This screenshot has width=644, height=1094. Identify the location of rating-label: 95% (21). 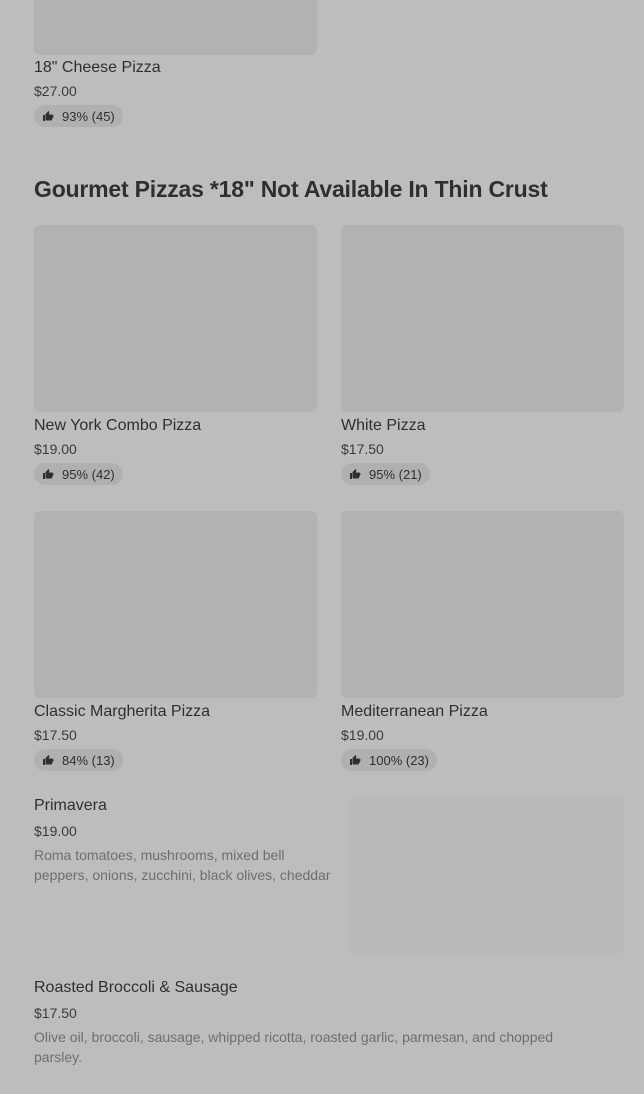
(395, 474).